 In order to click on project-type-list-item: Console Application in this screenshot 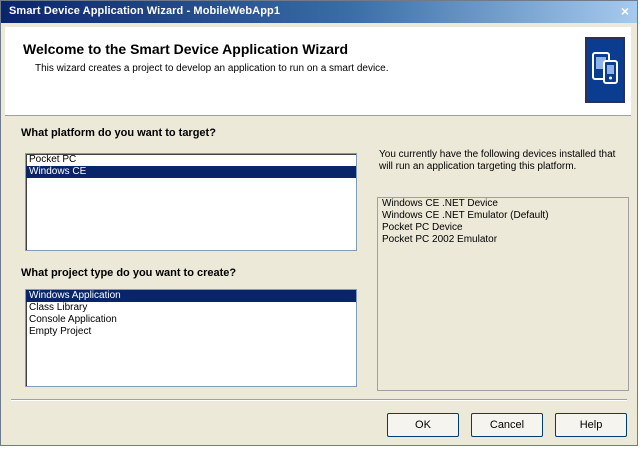, I will do `click(191, 320)`.